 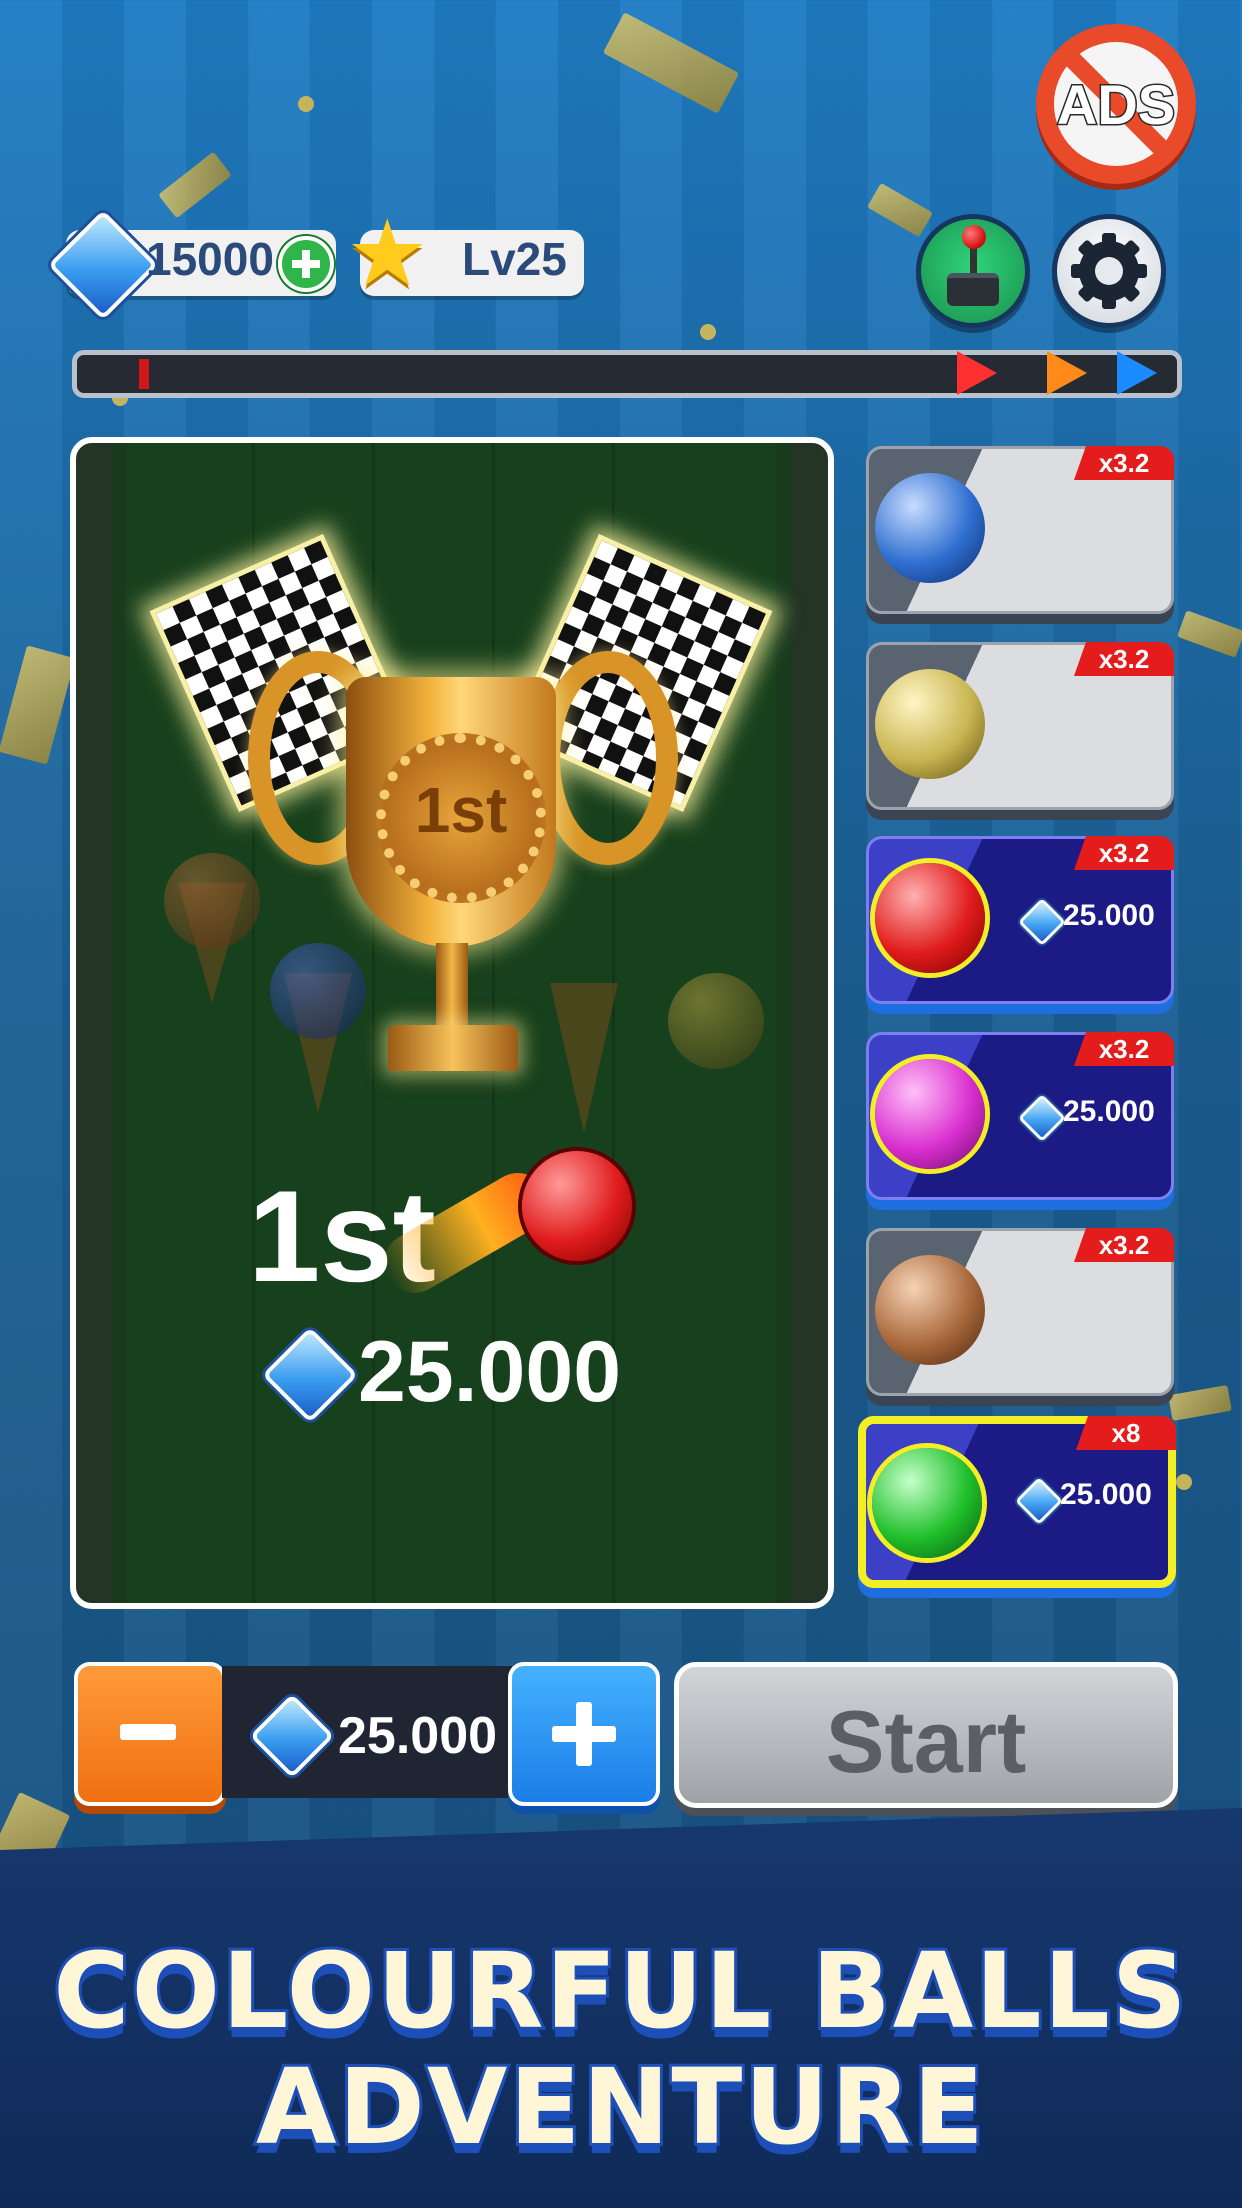 What do you see at coordinates (1067, 373) in the screenshot?
I see `finish-marker-orange` at bounding box center [1067, 373].